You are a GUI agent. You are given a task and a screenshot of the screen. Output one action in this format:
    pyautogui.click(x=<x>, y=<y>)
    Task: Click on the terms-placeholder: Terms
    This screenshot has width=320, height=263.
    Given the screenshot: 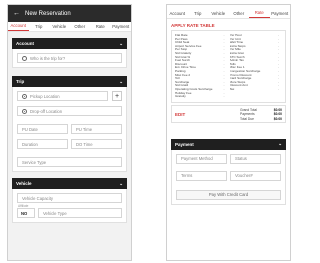 What is the action you would take?
    pyautogui.click(x=187, y=176)
    